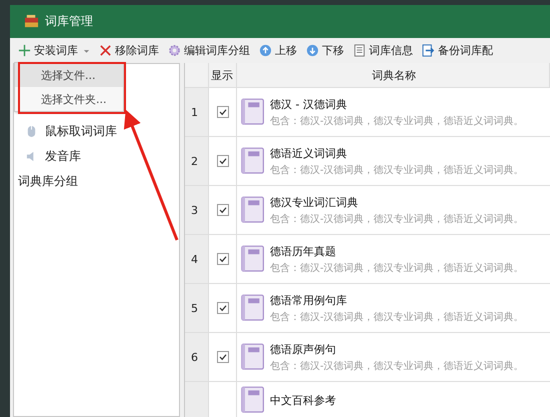 The width and height of the screenshot is (550, 417). What do you see at coordinates (48, 181) in the screenshot?
I see `group-heading: 词典库分组` at bounding box center [48, 181].